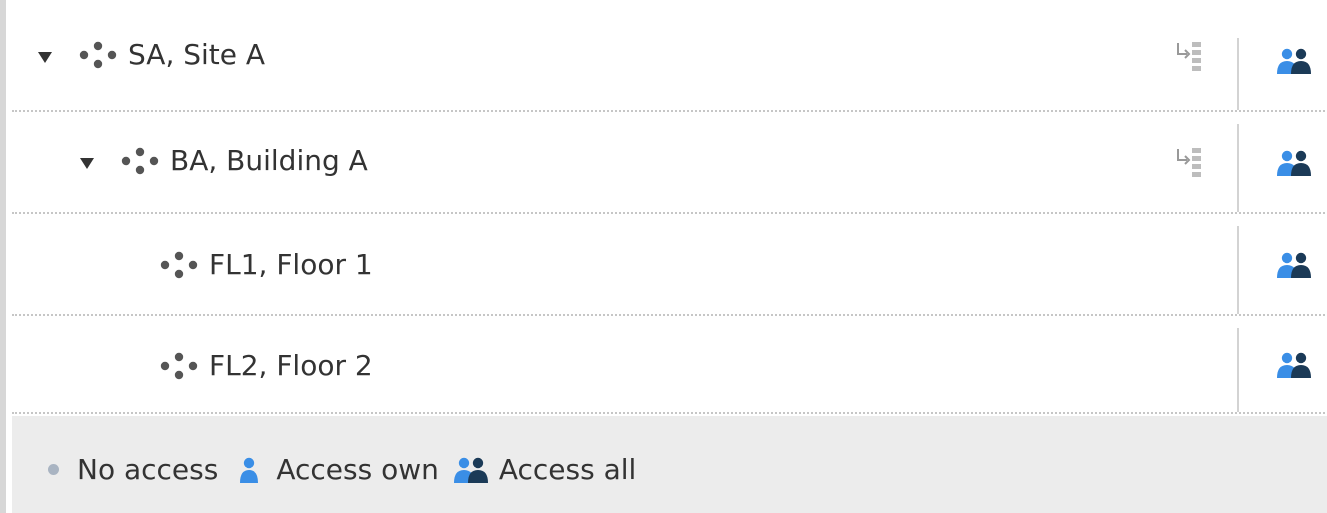 This screenshot has width=1327, height=513. I want to click on tree-row-label: FL1, Floor 1, so click(291, 264).